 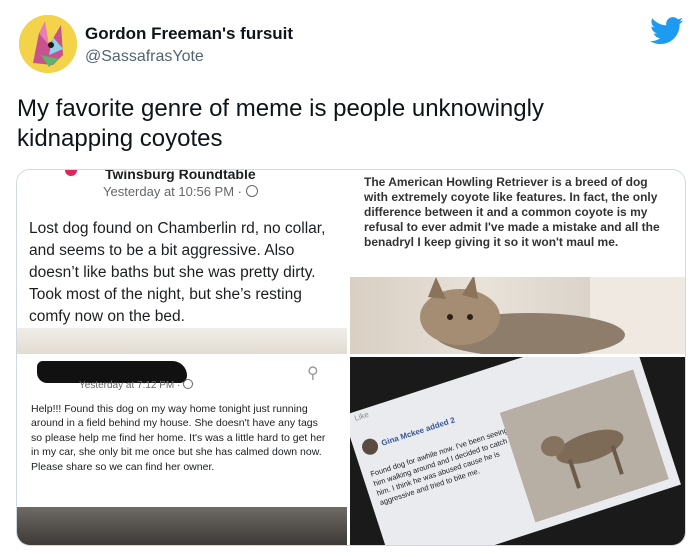 What do you see at coordinates (130, 385) in the screenshot?
I see `post-time-text: Yesterday at 7:12 PM ·` at bounding box center [130, 385].